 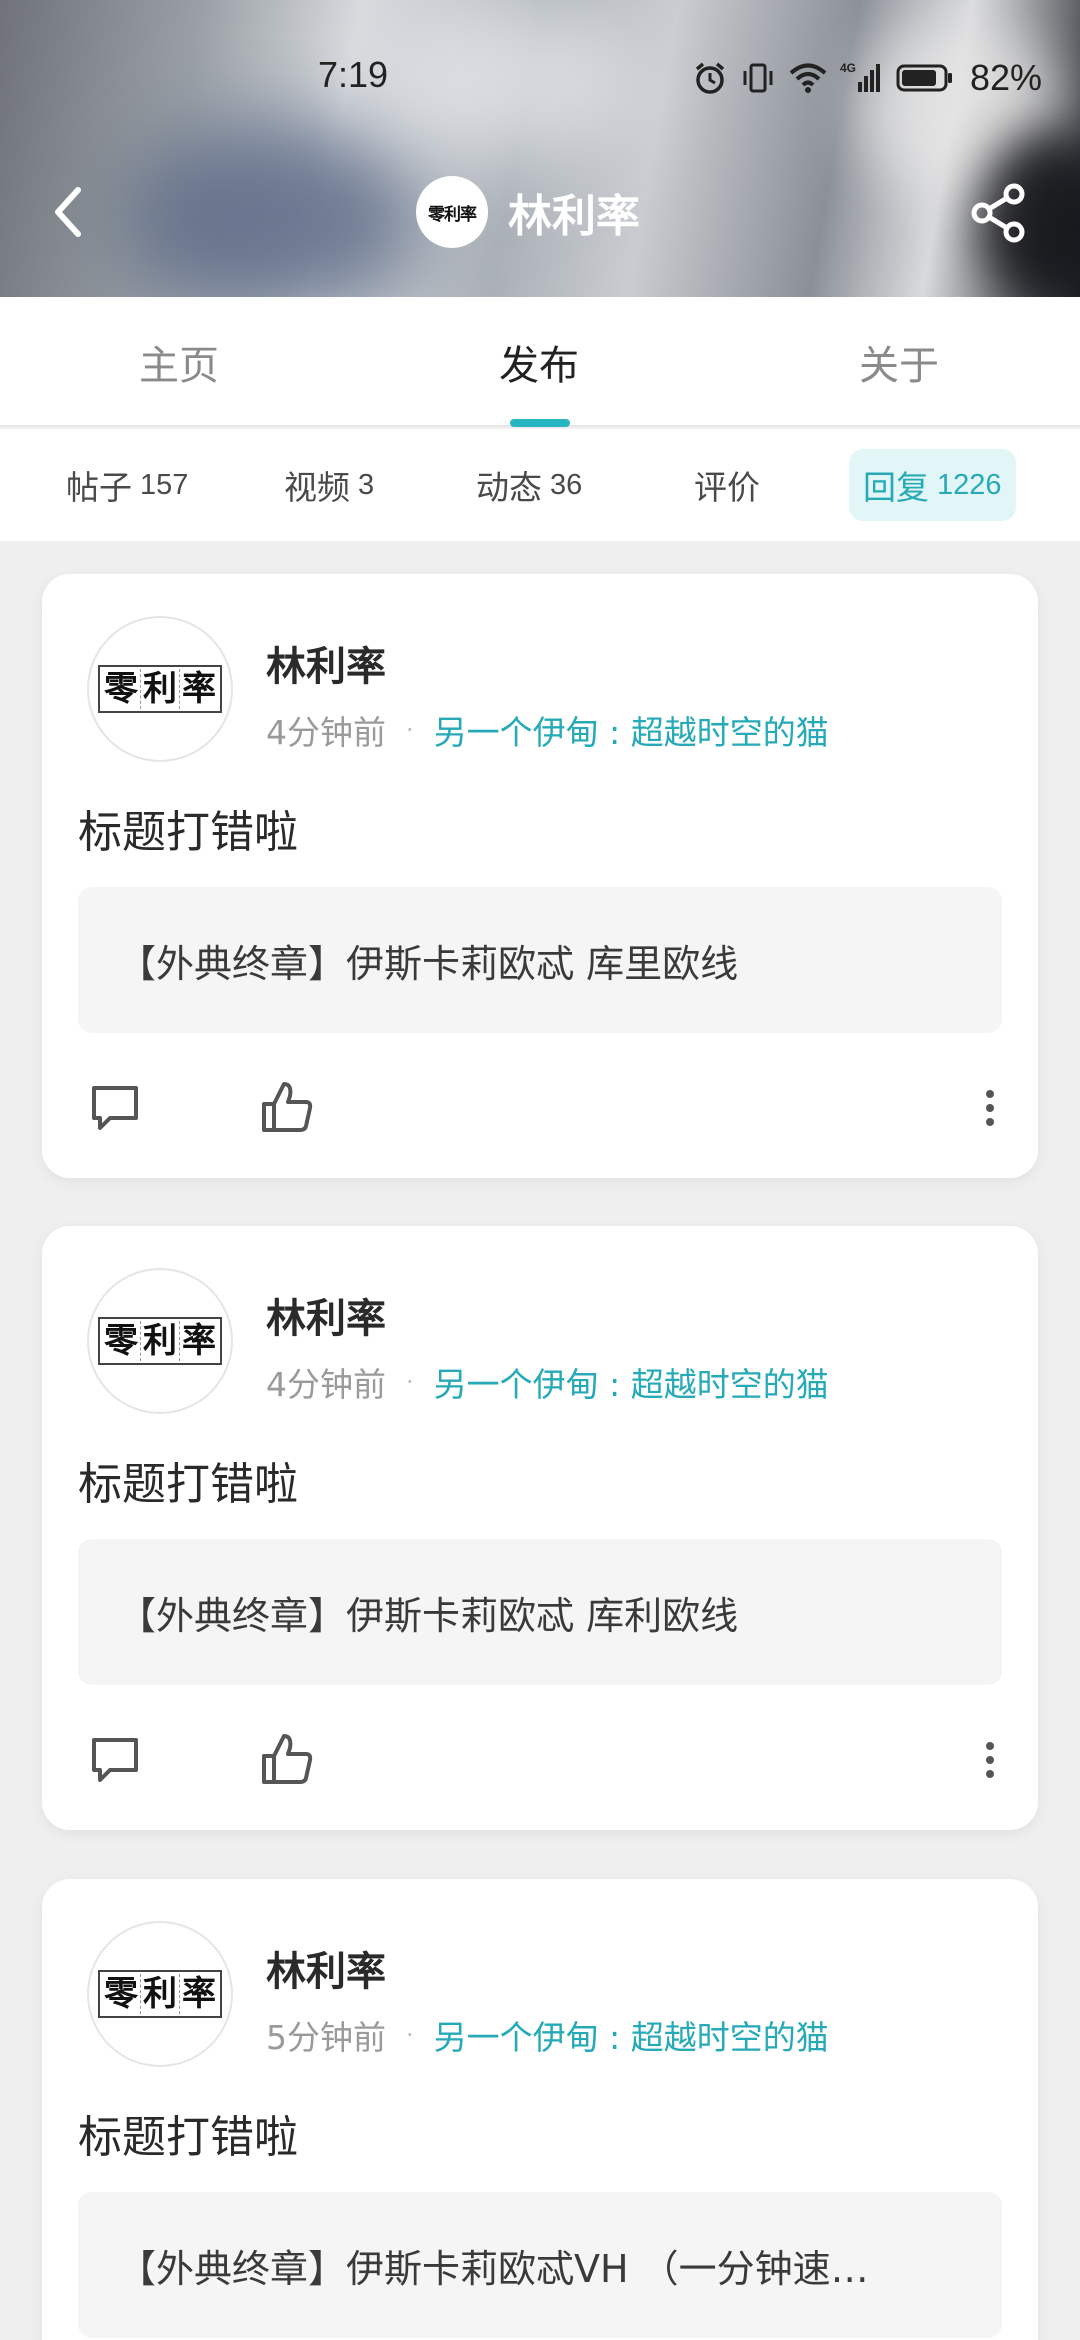 I want to click on share-button, so click(x=999, y=213).